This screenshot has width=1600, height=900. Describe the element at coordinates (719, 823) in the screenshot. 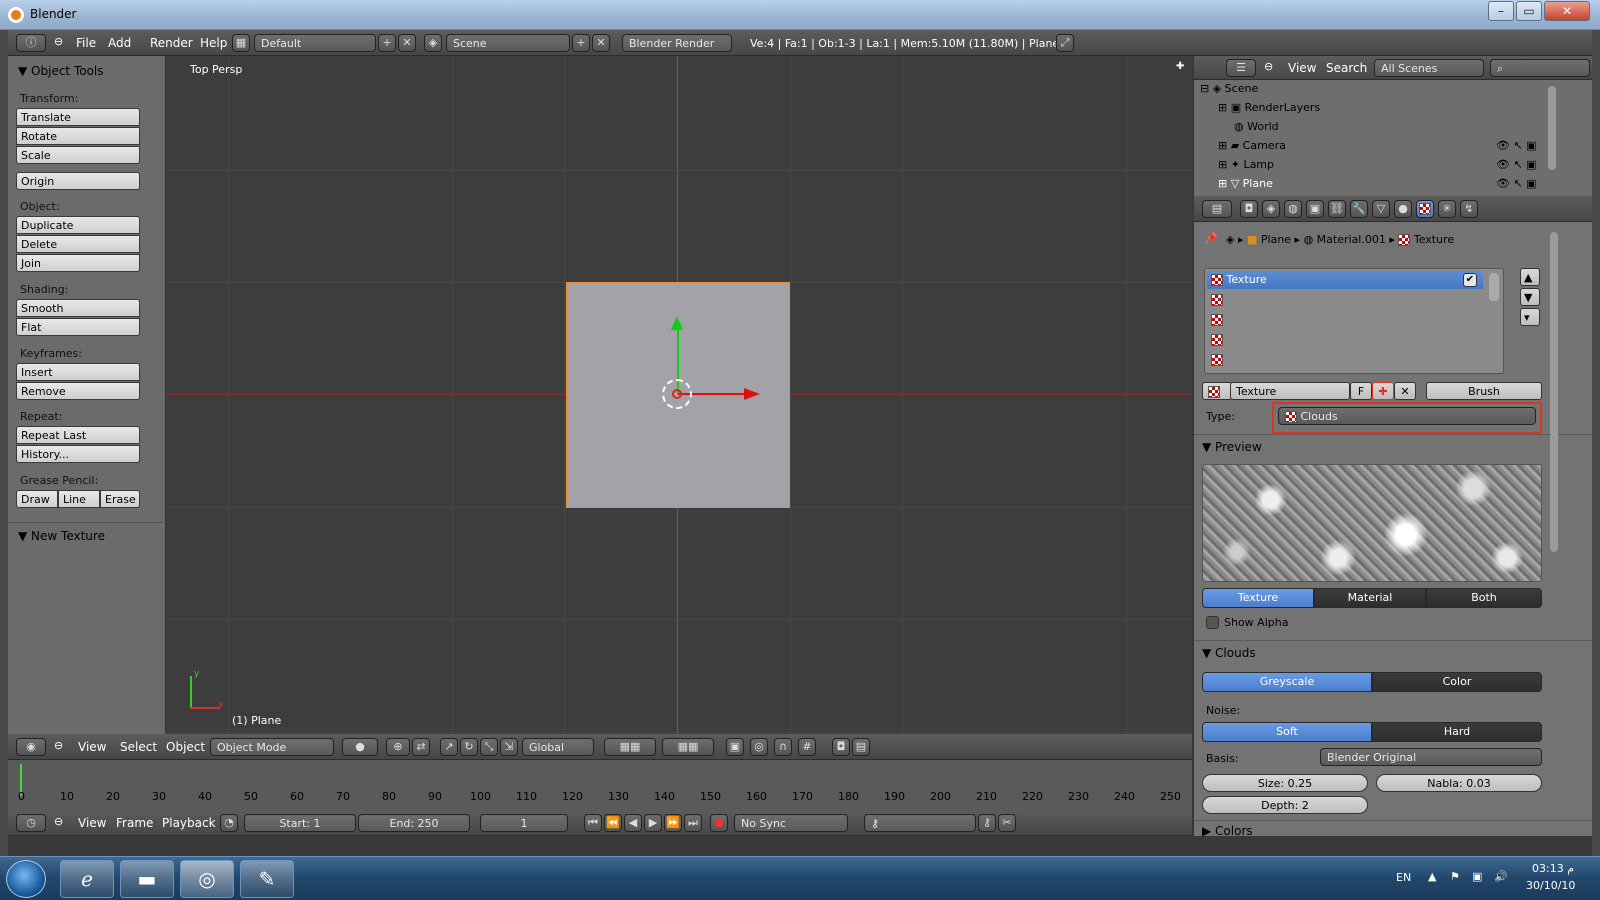

I see `record-icon: ●` at that location.